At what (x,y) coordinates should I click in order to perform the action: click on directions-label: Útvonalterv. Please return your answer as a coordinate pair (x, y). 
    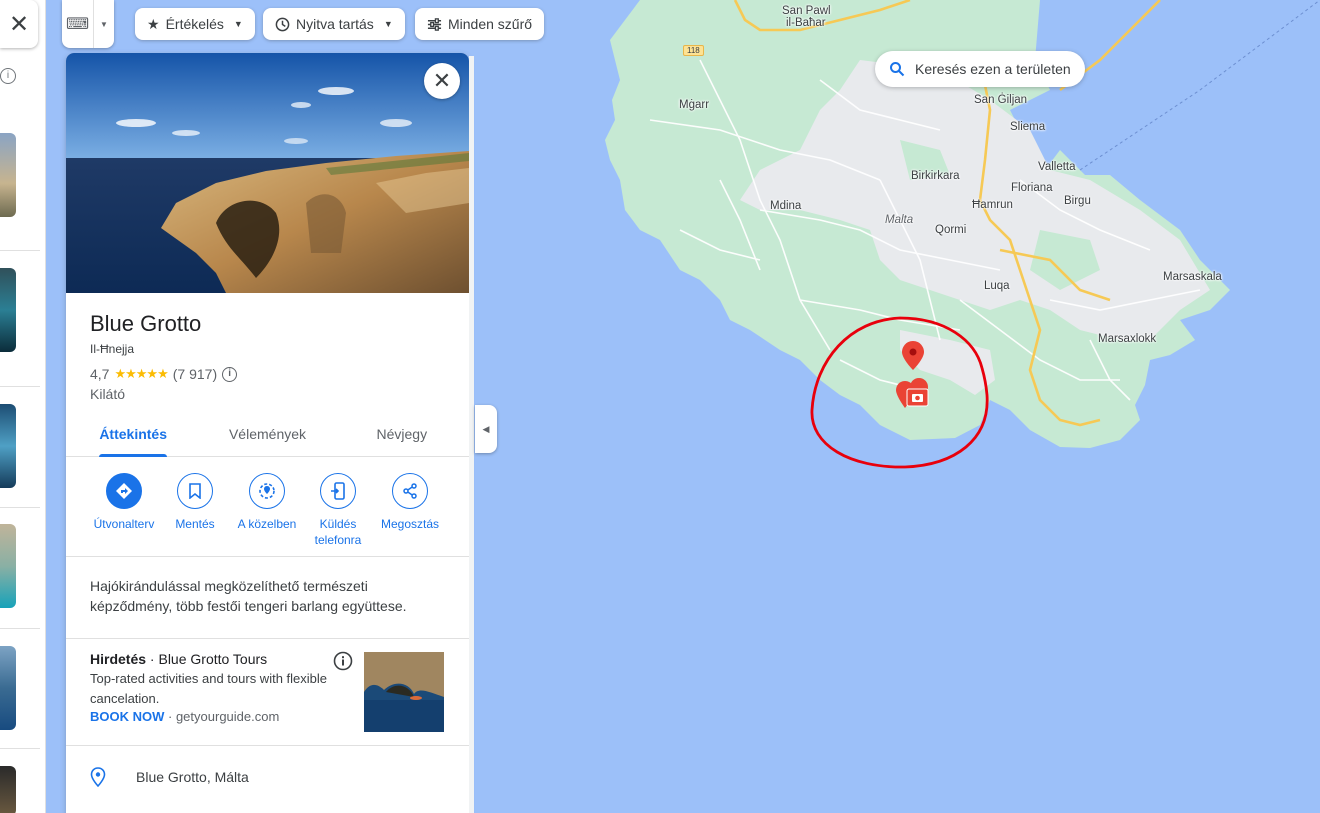
    Looking at the image, I should click on (124, 524).